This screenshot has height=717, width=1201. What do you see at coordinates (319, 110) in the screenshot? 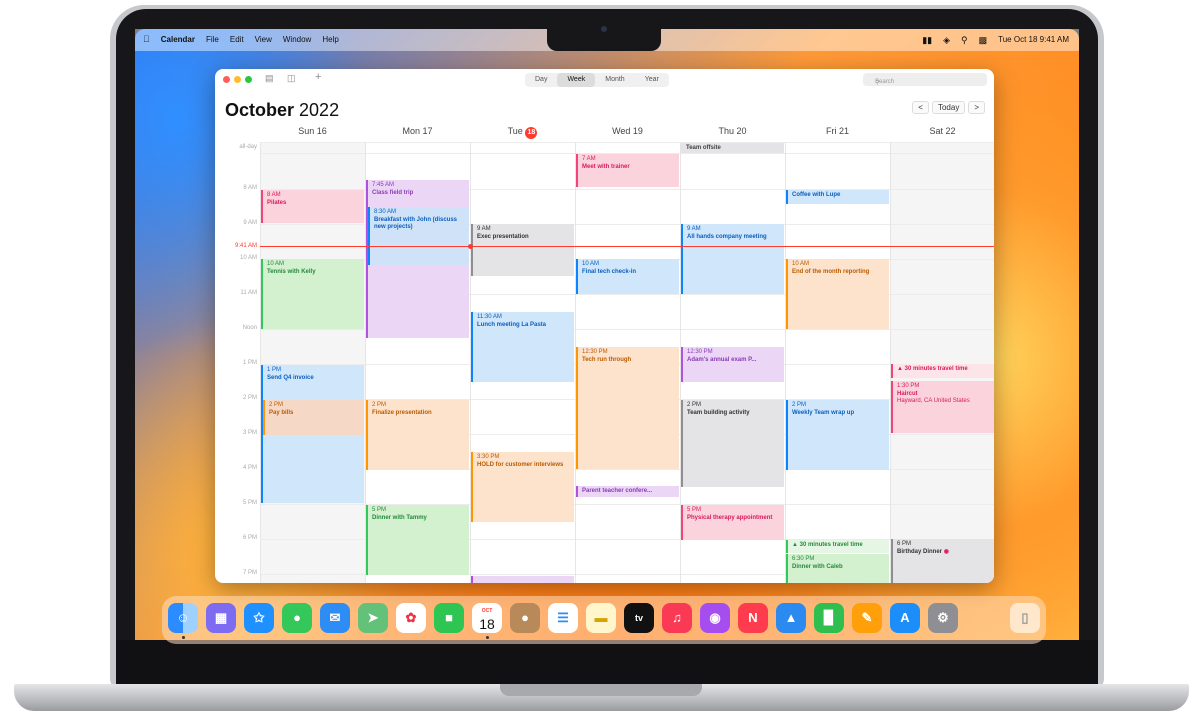
I see `year-label: 2022` at bounding box center [319, 110].